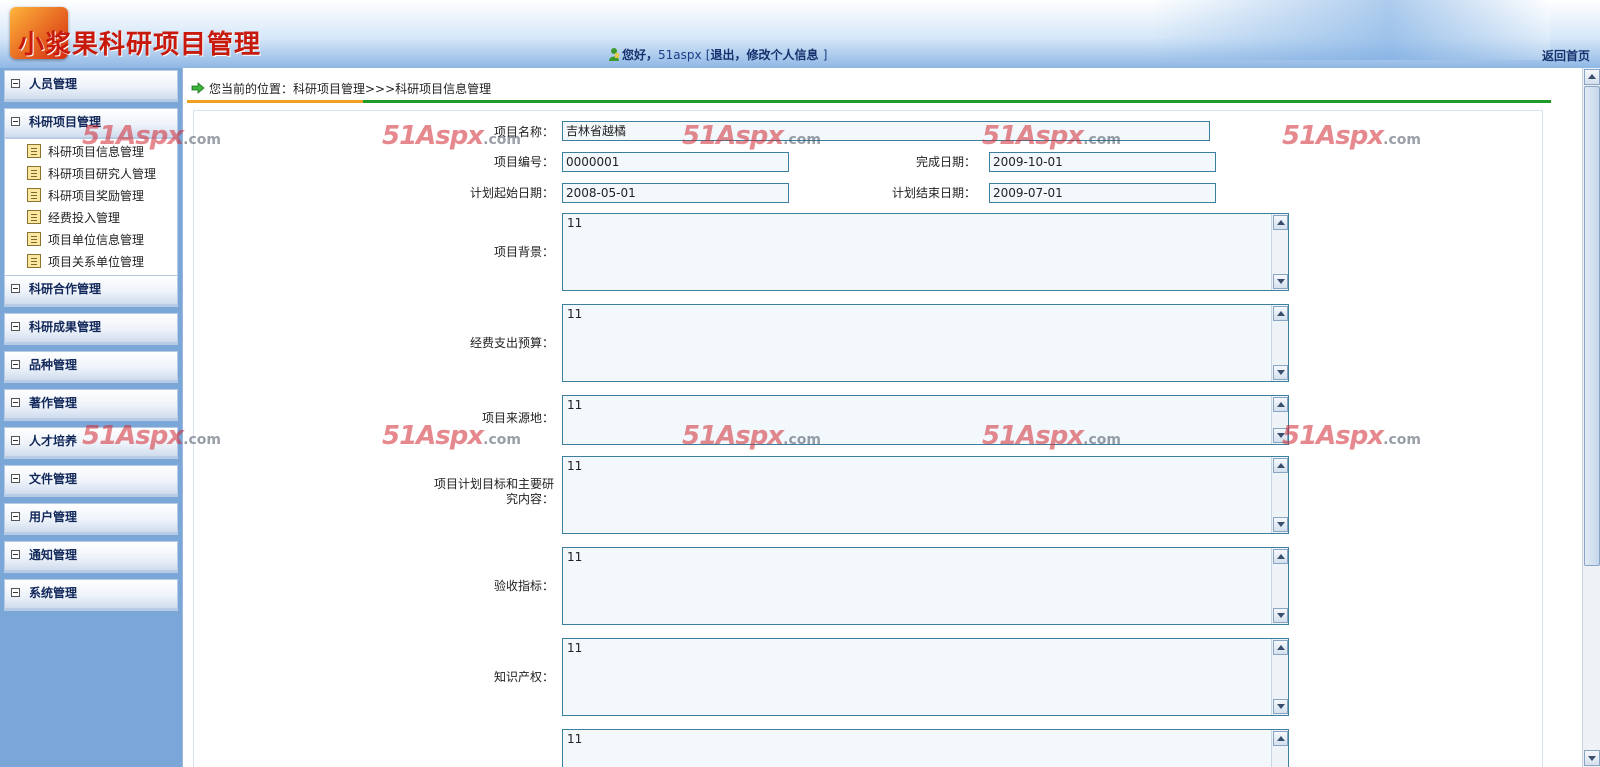 This screenshot has width=1600, height=767. Describe the element at coordinates (275, 101) in the screenshot. I see `breadcrumb-underline-orange` at that location.